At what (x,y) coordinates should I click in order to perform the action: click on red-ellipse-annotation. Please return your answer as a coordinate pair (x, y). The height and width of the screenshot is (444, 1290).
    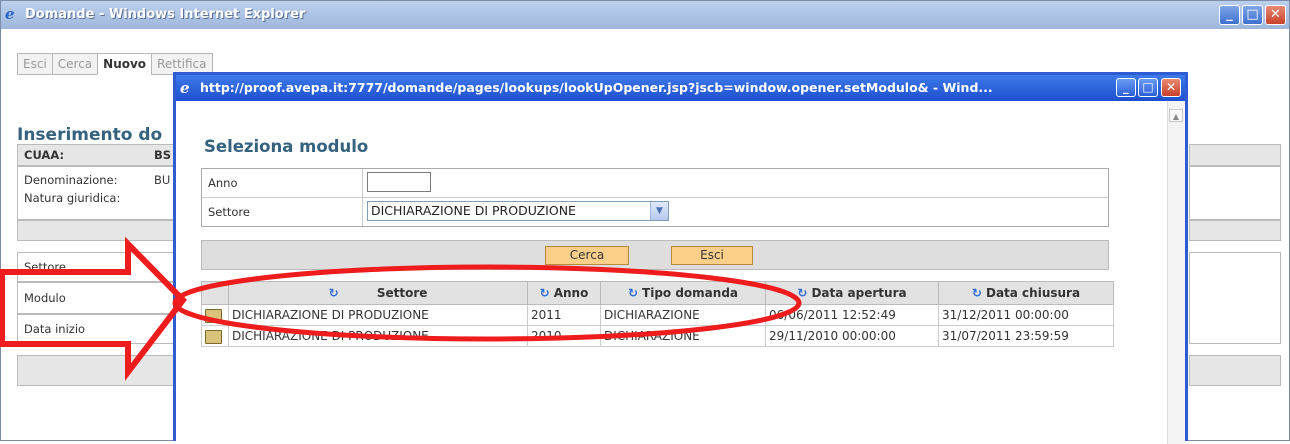
    Looking at the image, I should click on (487, 303).